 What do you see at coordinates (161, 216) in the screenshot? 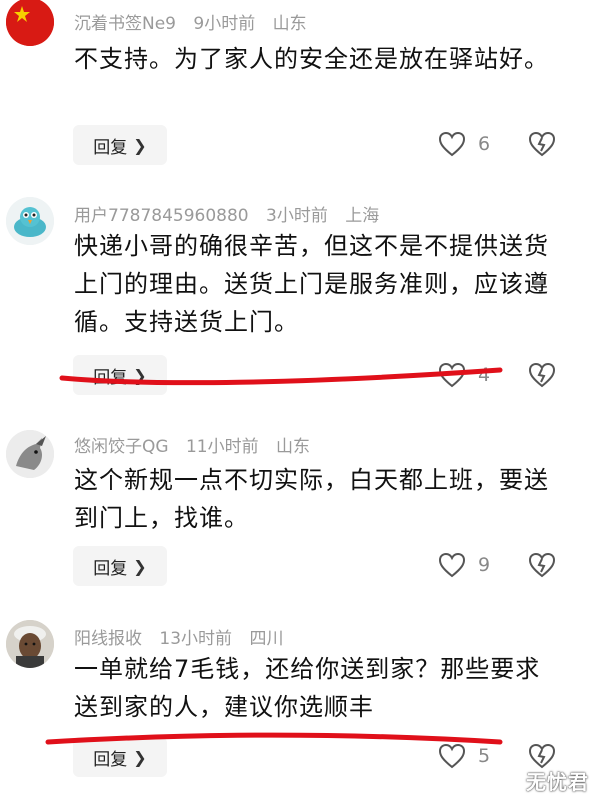
I see `username: 用户7787845960880` at bounding box center [161, 216].